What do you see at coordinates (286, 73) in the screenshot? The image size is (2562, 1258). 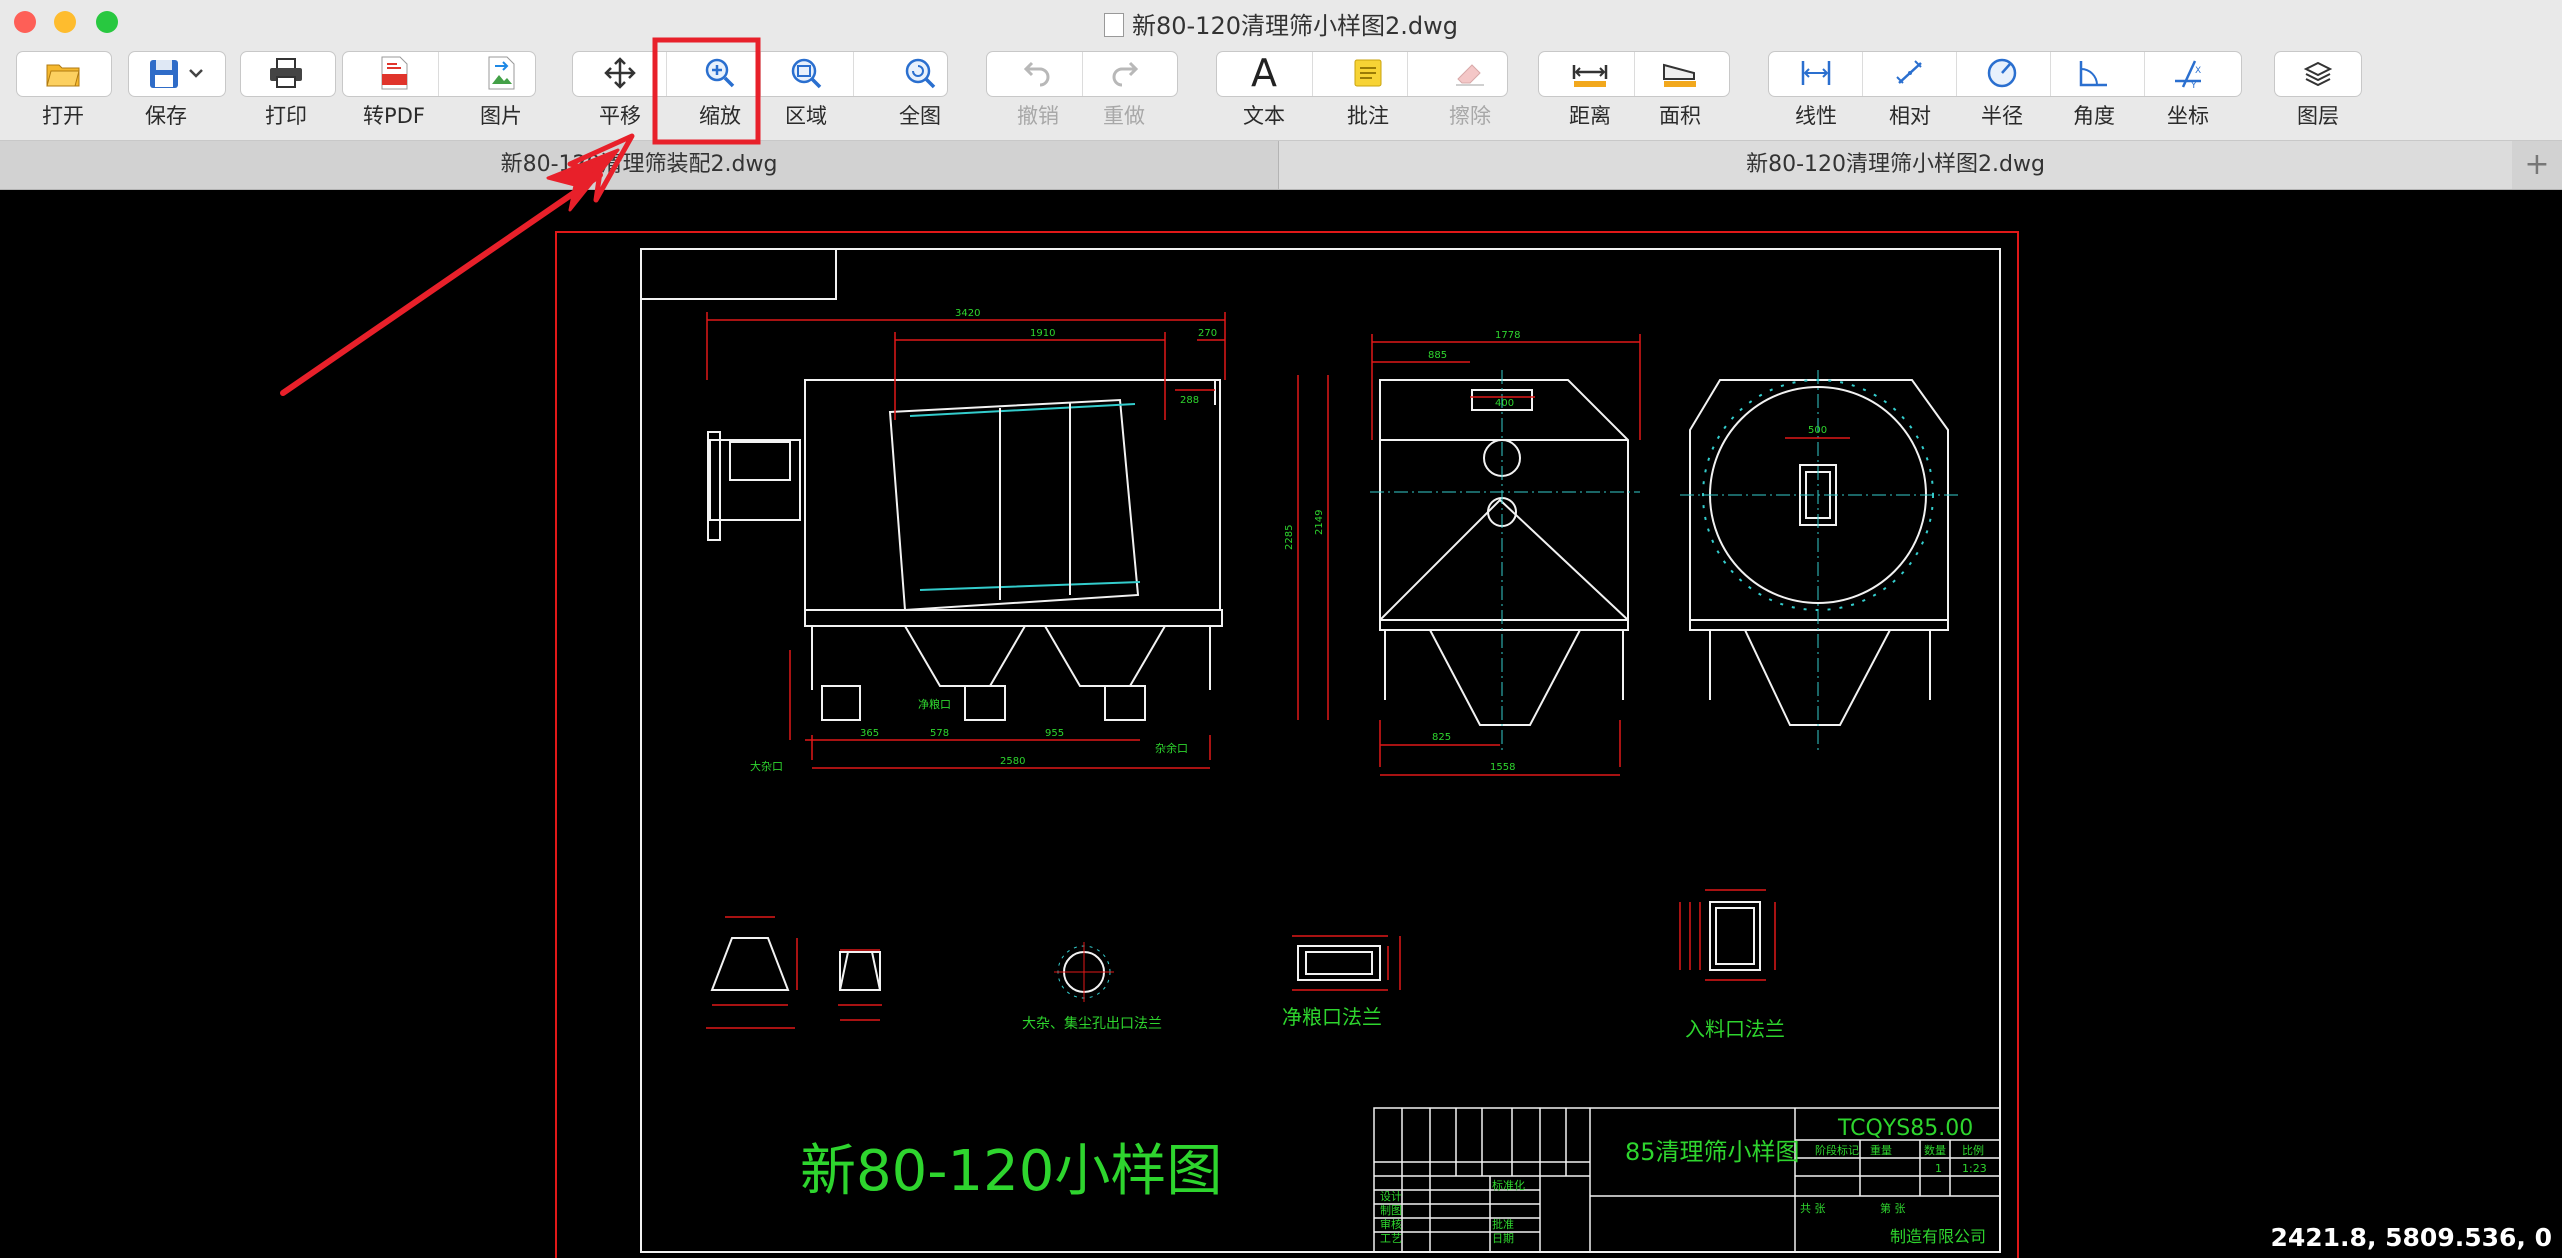 I see `printer-icon` at bounding box center [286, 73].